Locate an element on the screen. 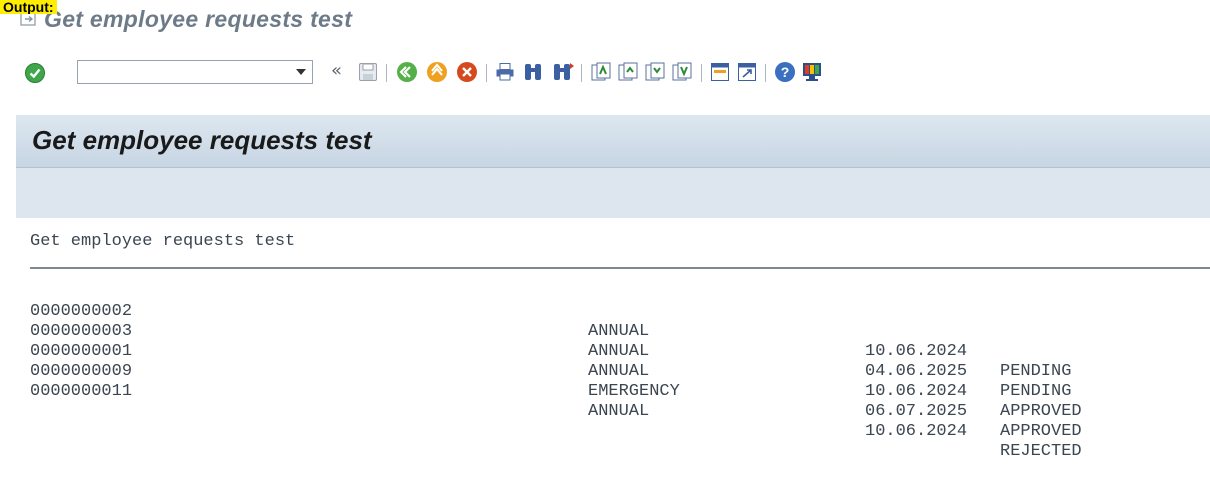 The height and width of the screenshot is (482, 1210). command-input is located at coordinates (184, 73).